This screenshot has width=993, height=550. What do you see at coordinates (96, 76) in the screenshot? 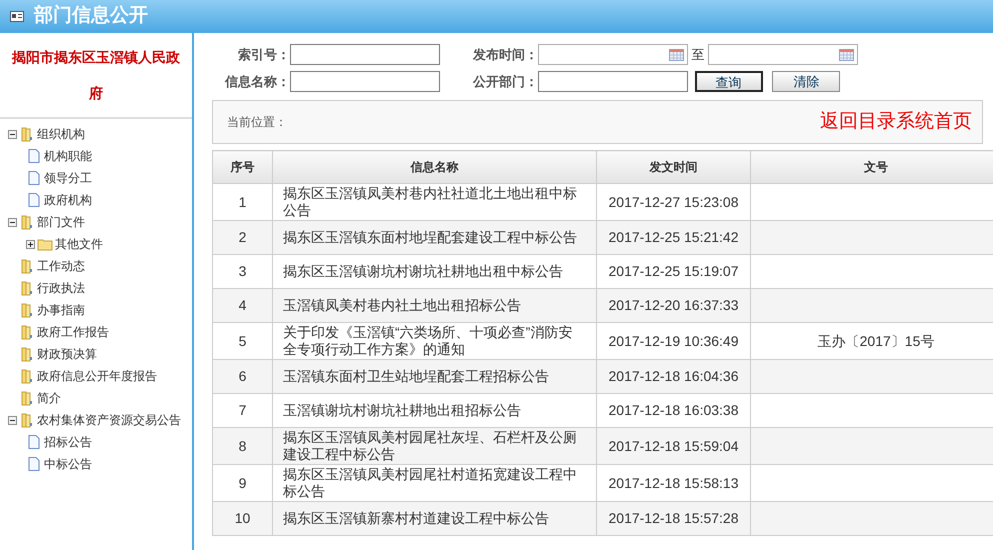
I see `organization-name: 揭阳市揭东区玉滘镇人民政府` at bounding box center [96, 76].